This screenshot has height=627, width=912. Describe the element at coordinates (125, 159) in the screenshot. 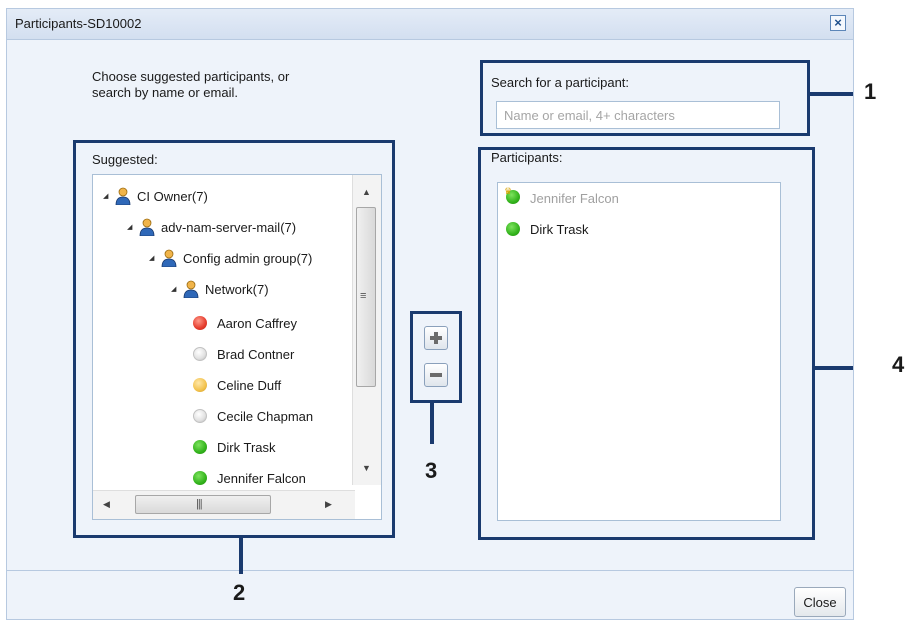

I see `suggested-label: Suggested:` at that location.